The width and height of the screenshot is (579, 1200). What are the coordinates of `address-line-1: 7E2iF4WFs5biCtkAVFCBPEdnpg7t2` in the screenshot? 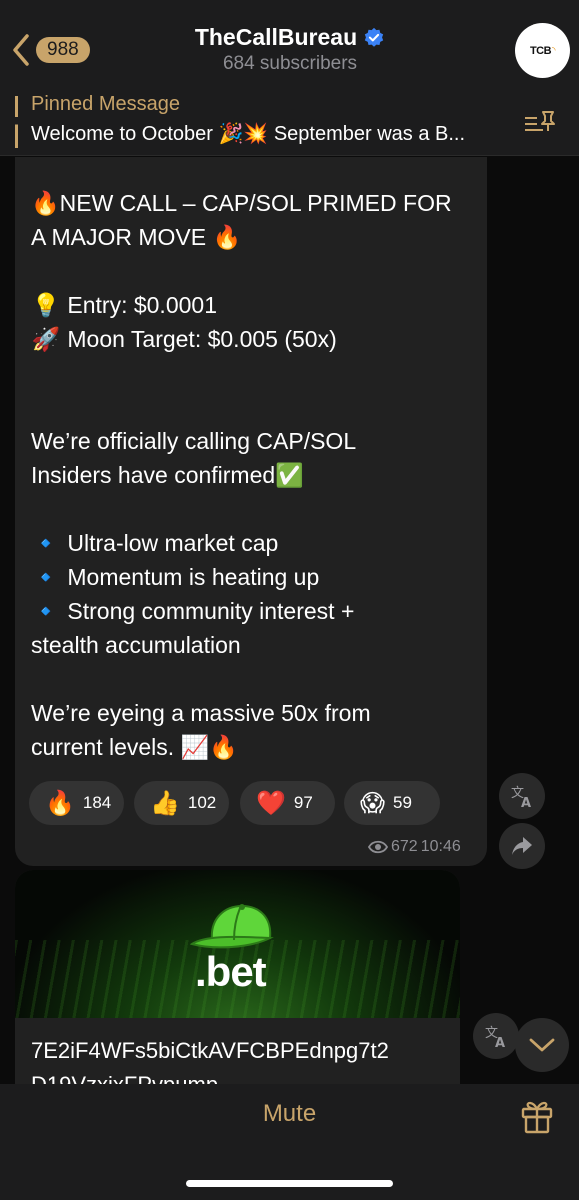 It's located at (210, 1050).